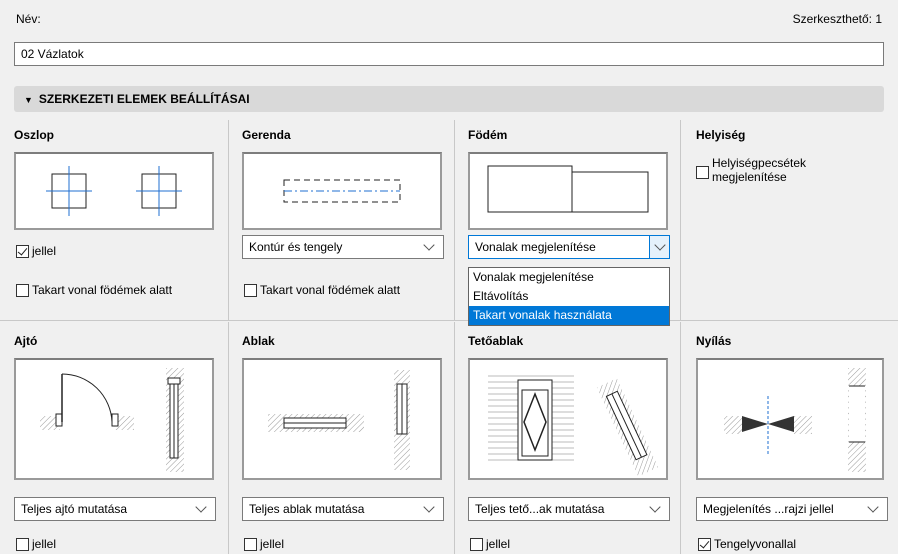 This screenshot has height=554, width=898. What do you see at coordinates (144, 99) in the screenshot?
I see `section-title: SZERKEZETI ELEMEK BEÁLLÍTÁSAI` at bounding box center [144, 99].